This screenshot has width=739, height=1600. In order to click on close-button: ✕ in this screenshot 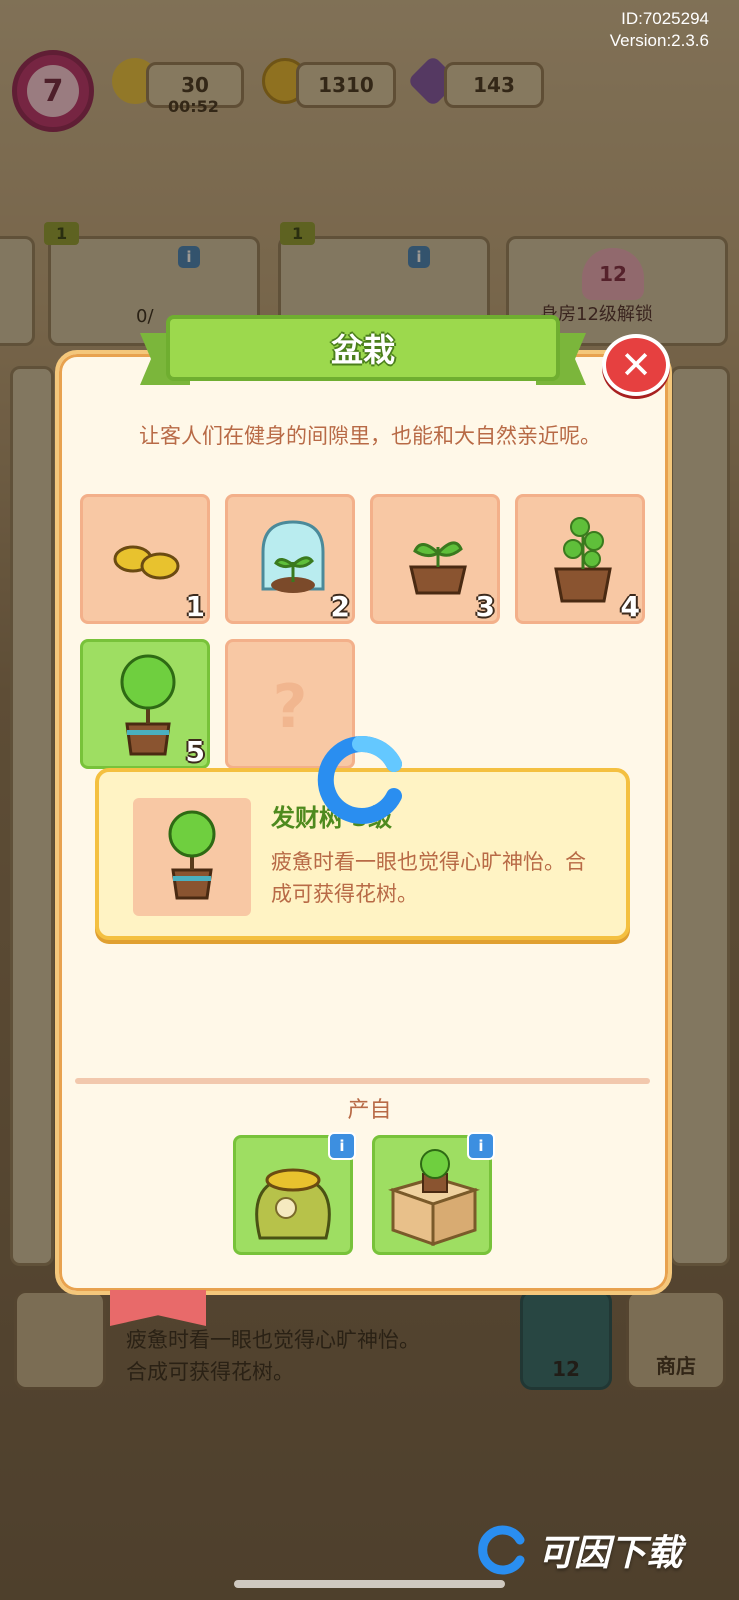, I will do `click(636, 365)`.